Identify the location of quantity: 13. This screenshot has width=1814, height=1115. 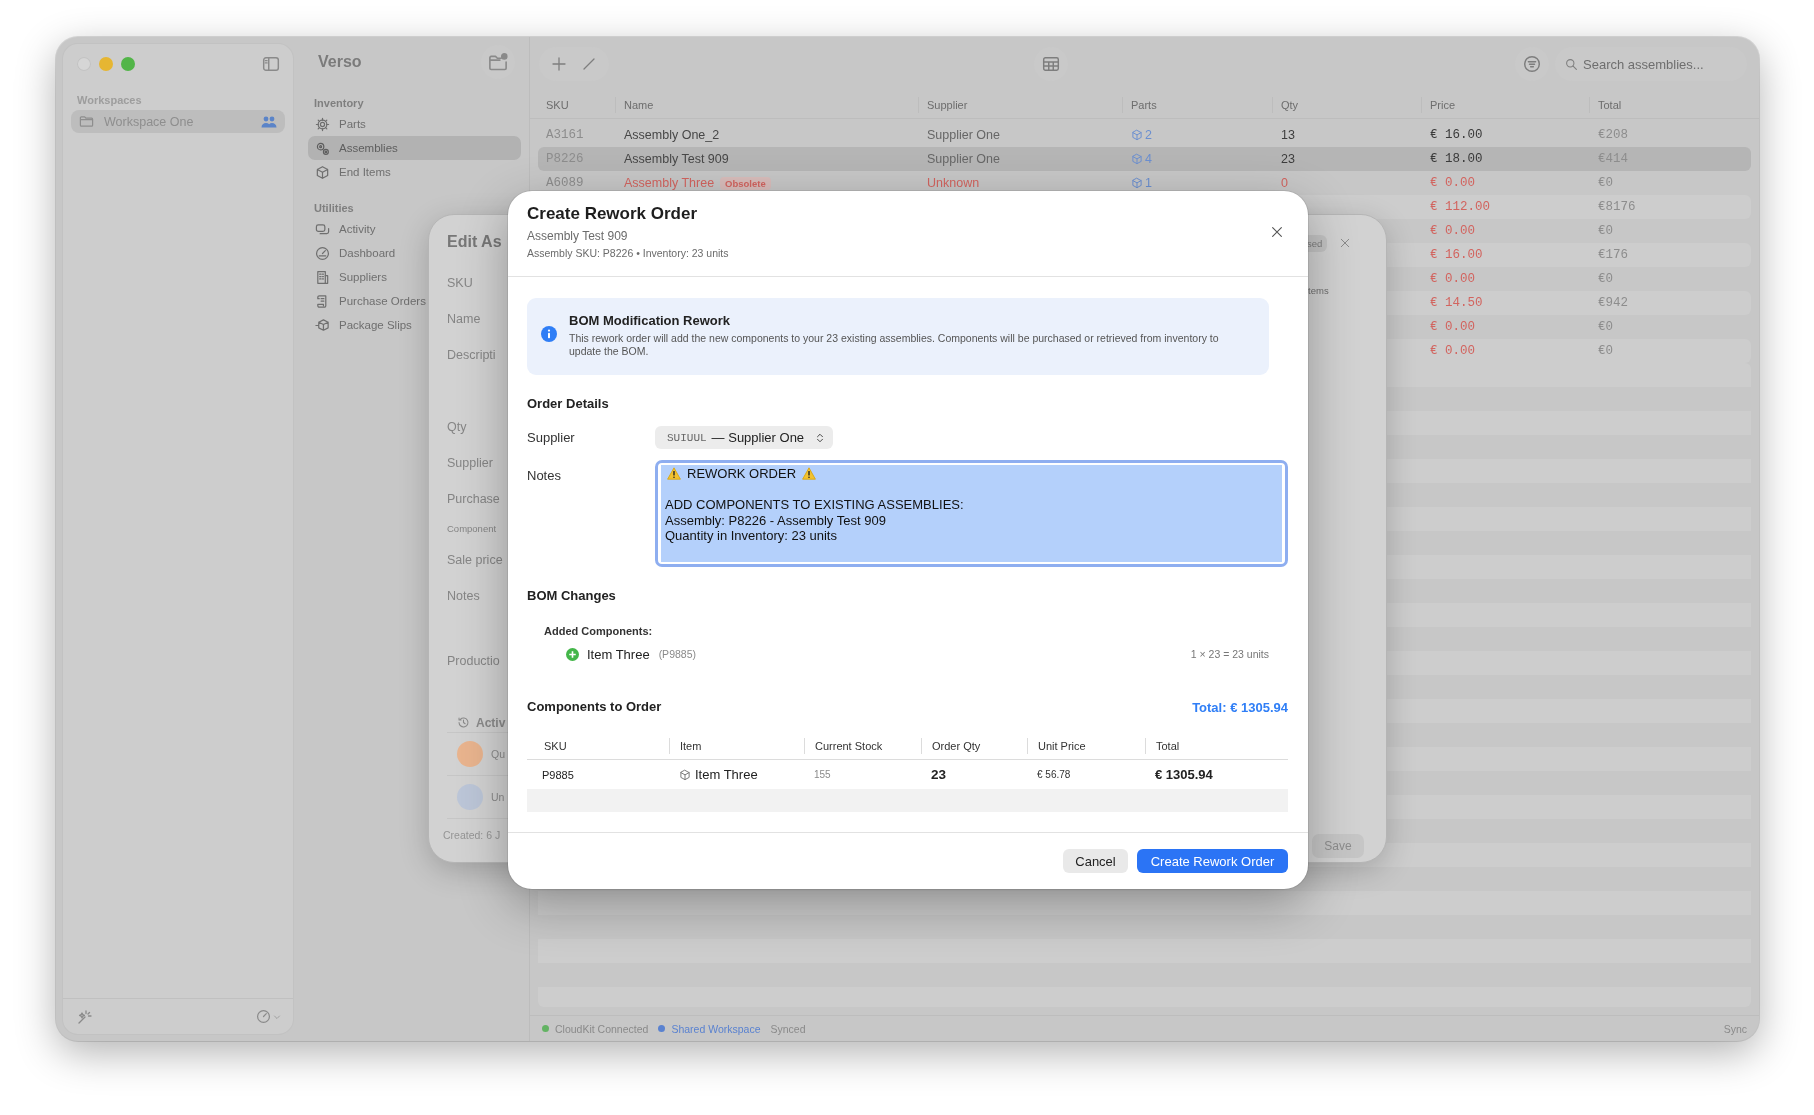
(1288, 135).